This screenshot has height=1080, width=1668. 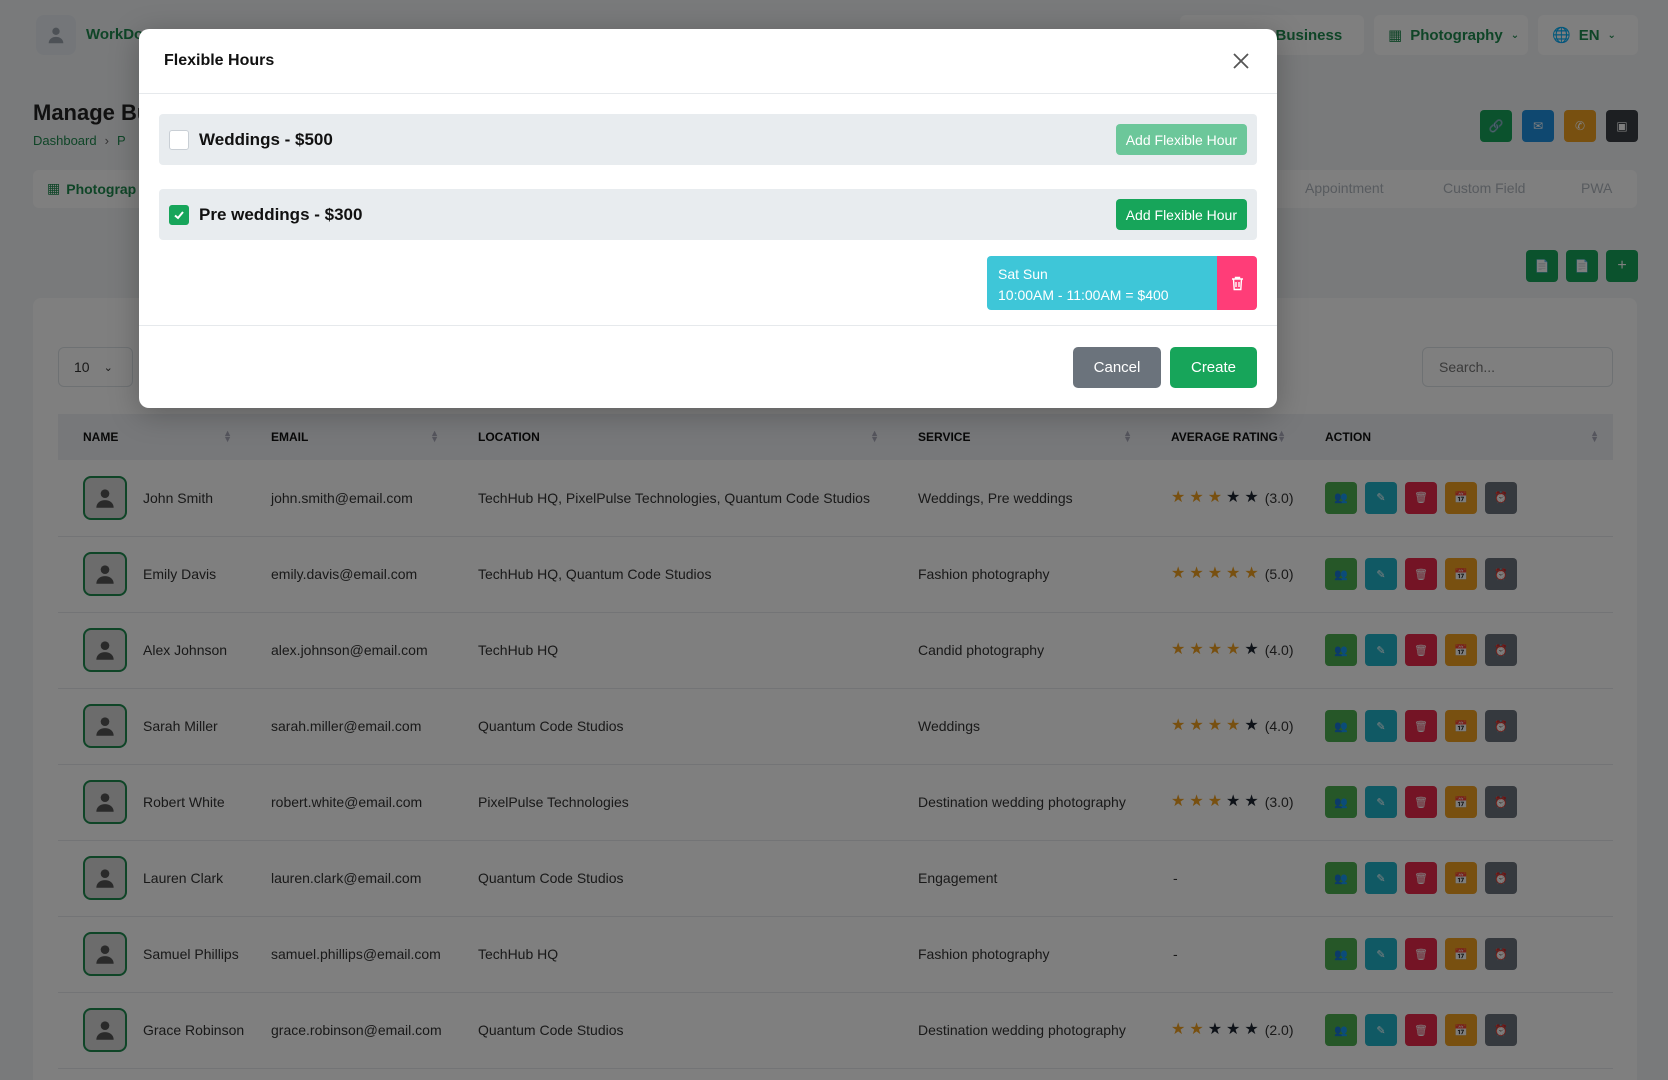 What do you see at coordinates (1213, 367) in the screenshot?
I see `create-button: Create` at bounding box center [1213, 367].